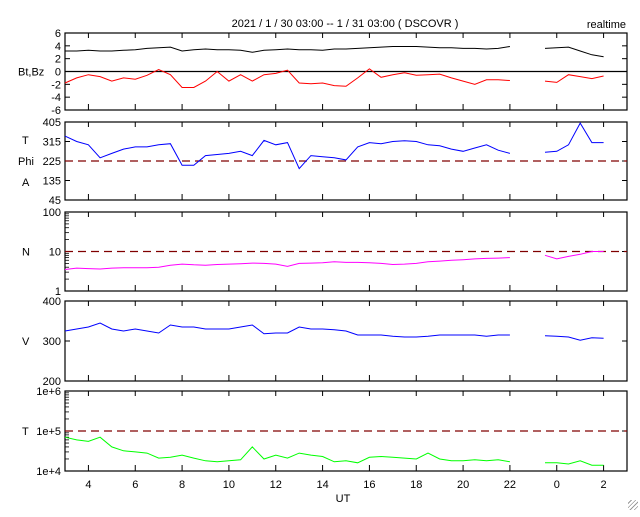 The height and width of the screenshot is (517, 640). Describe the element at coordinates (31, 73) in the screenshot. I see `panel-label: Bt,Bz` at that location.